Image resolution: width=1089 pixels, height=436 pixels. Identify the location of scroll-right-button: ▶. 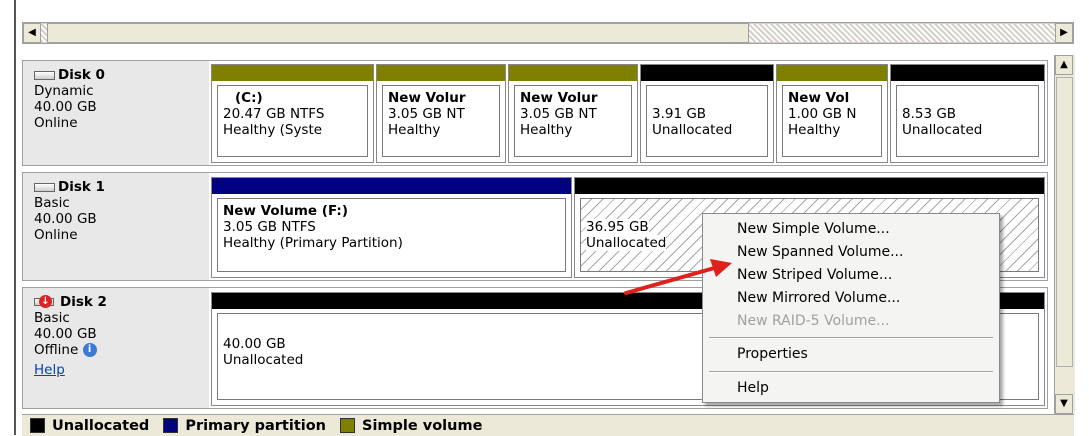
(1064, 33).